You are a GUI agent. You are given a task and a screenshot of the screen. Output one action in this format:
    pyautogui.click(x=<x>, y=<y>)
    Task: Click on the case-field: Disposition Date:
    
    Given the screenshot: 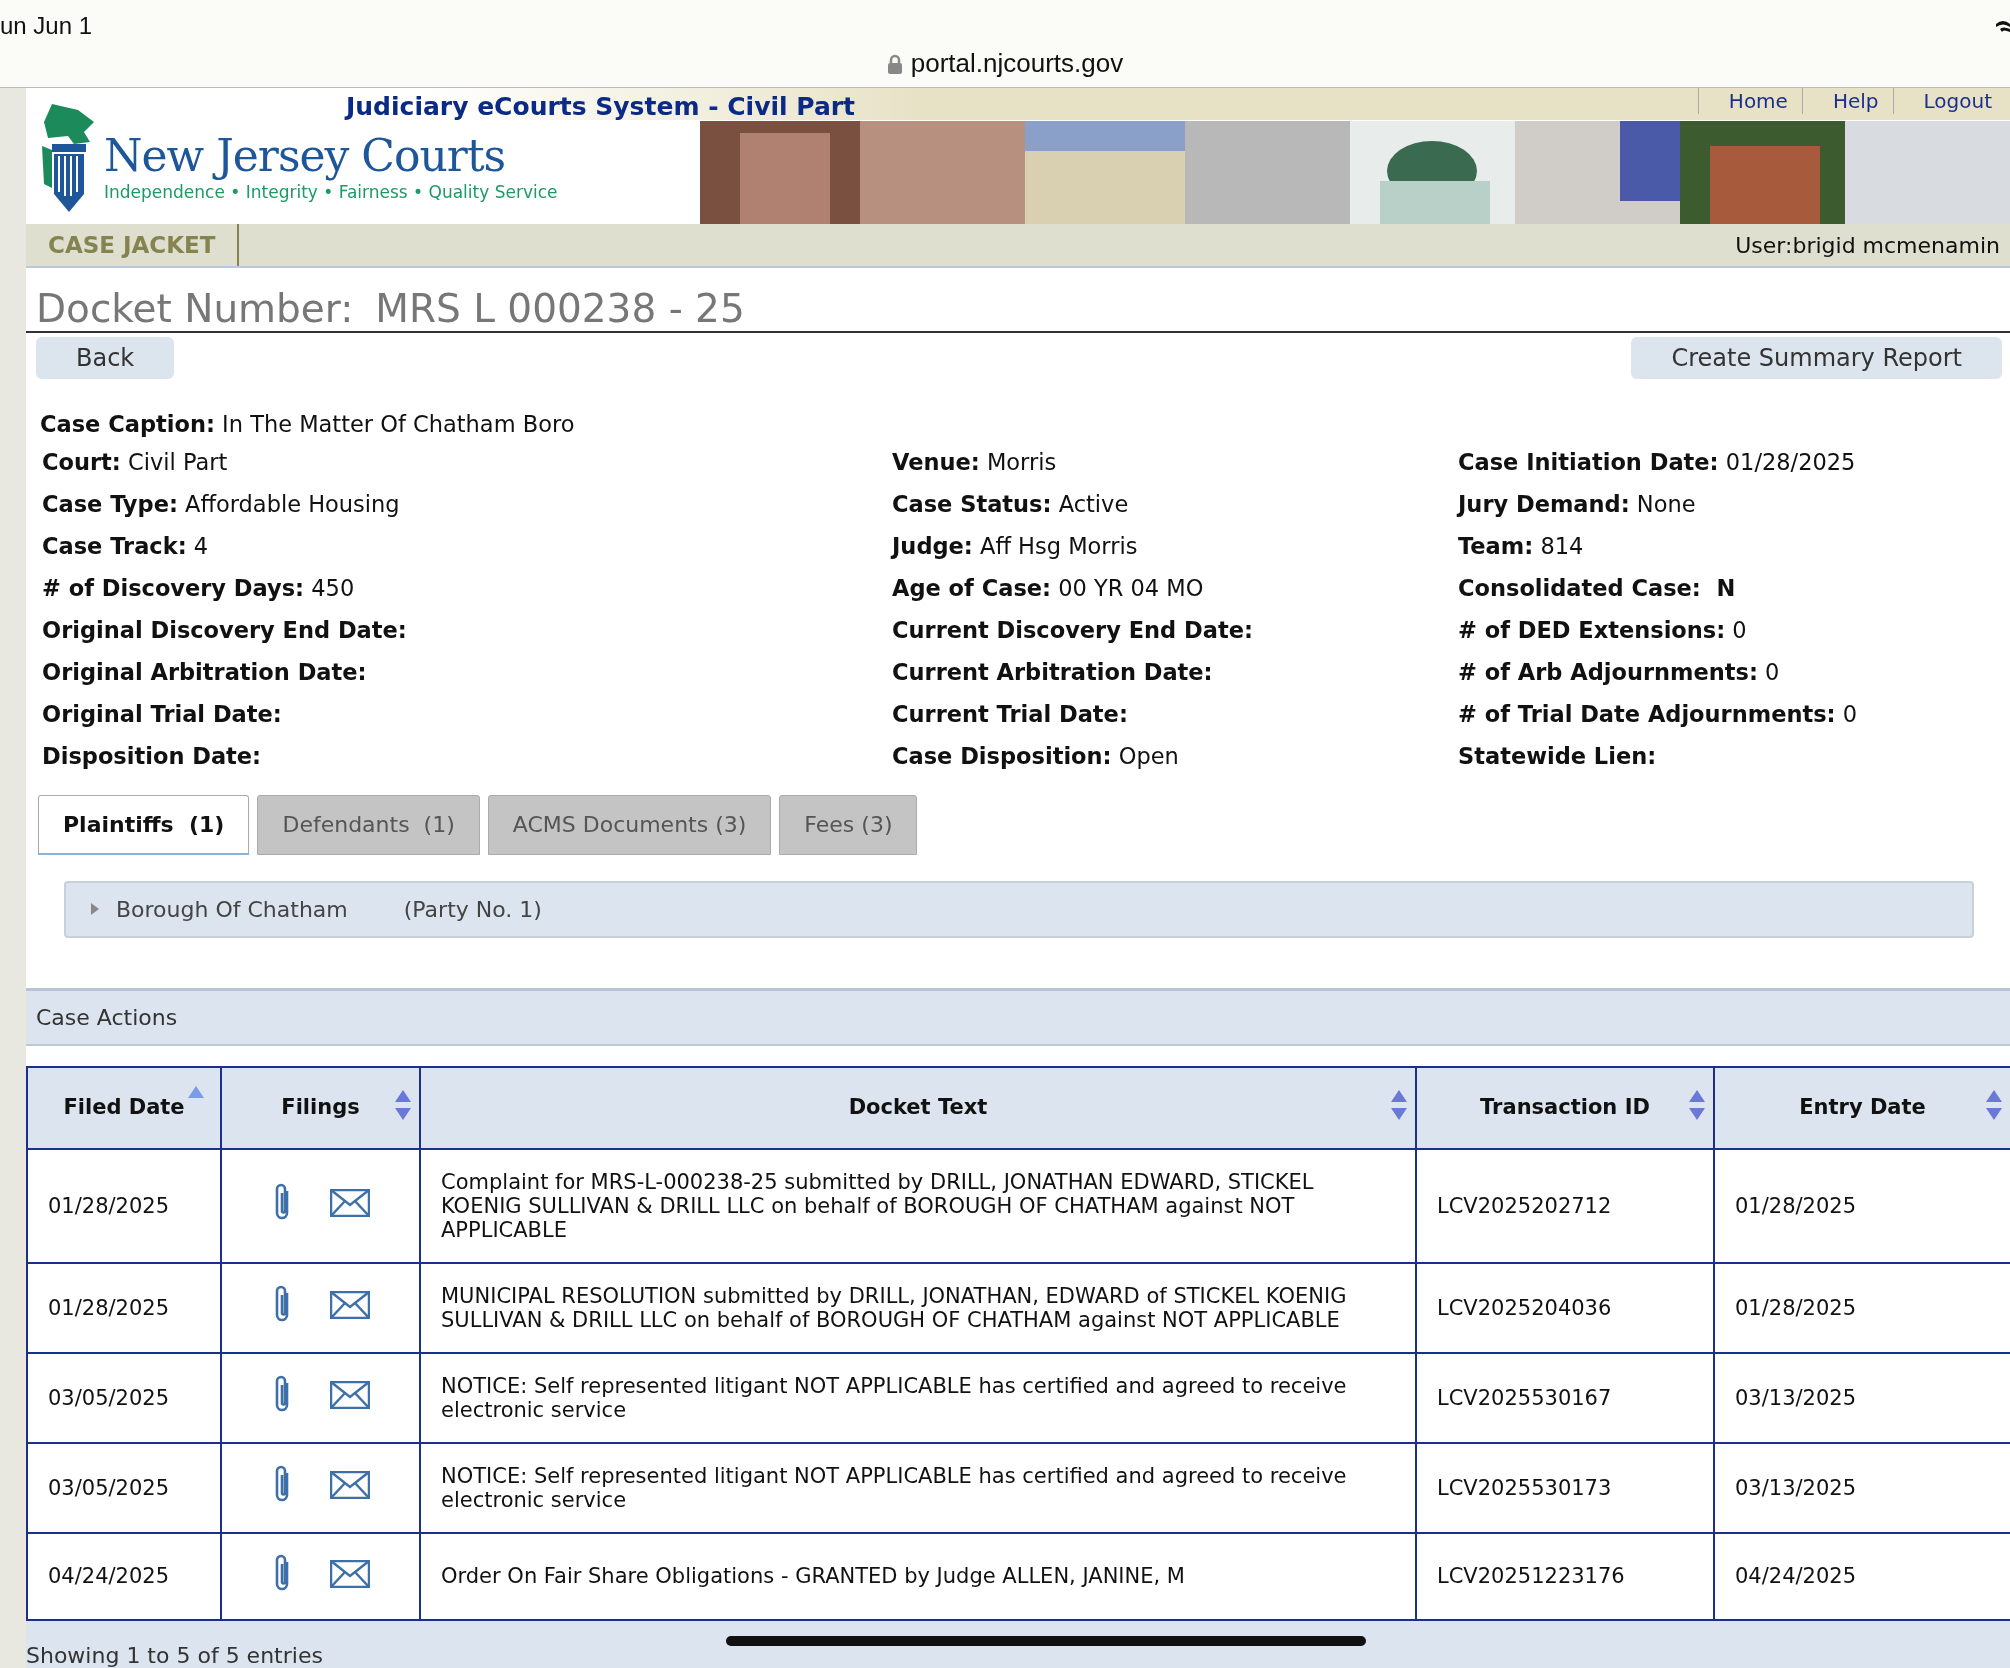 What is the action you would take?
    pyautogui.click(x=467, y=755)
    